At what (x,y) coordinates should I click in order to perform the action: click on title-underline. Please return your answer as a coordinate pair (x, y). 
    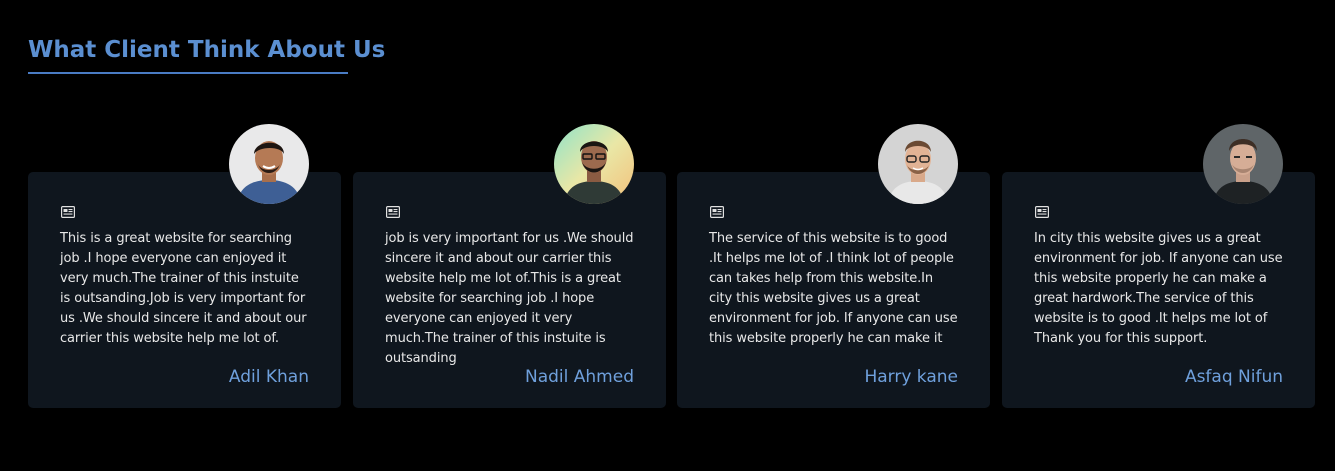
    Looking at the image, I should click on (188, 73).